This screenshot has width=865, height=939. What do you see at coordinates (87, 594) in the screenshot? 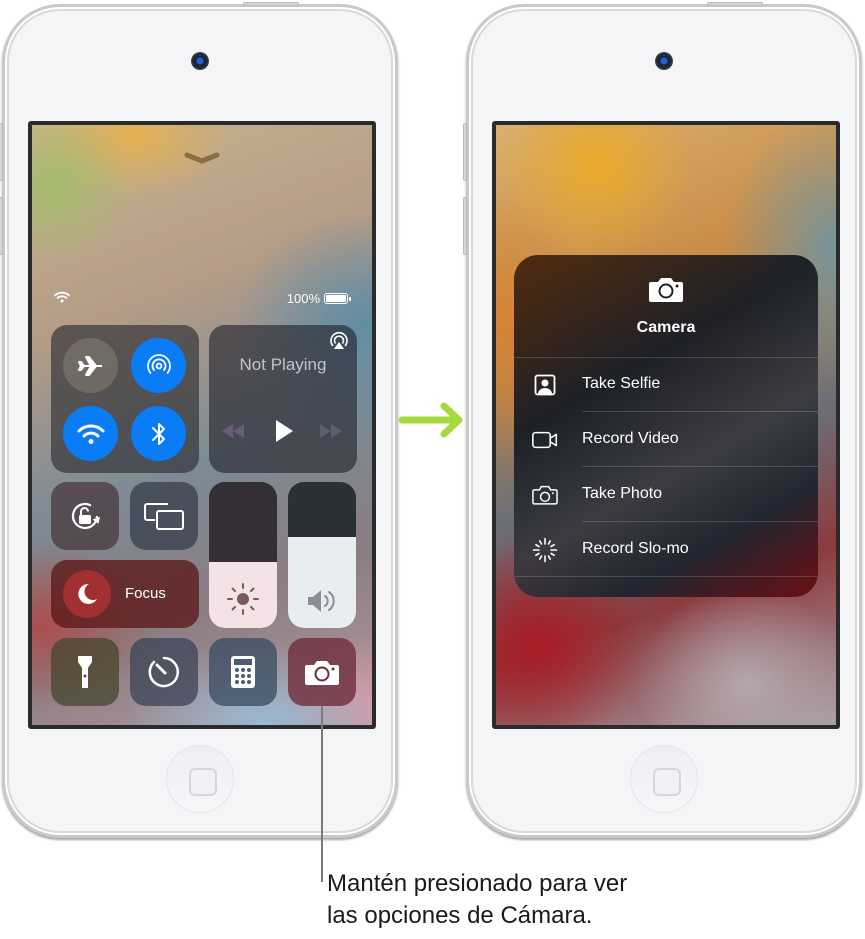
I see `moon-icon` at bounding box center [87, 594].